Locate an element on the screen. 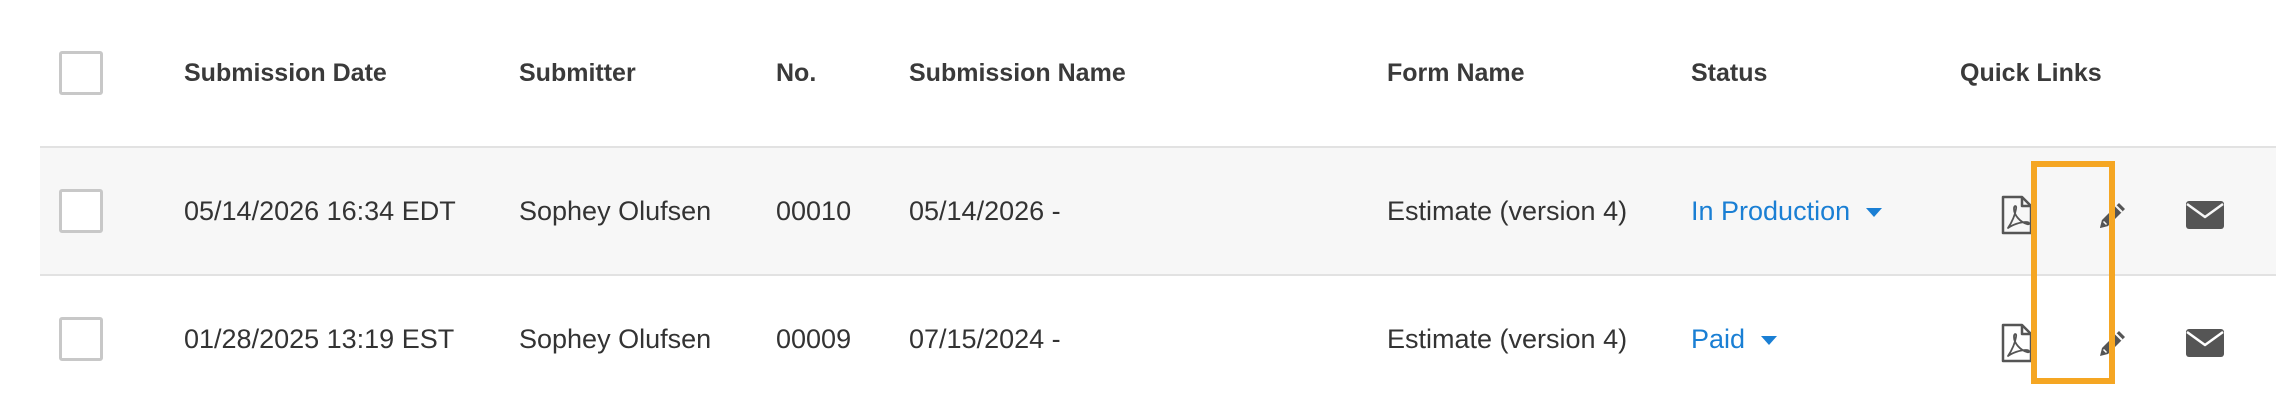 The image size is (2276, 402). header-no: No. is located at coordinates (796, 73).